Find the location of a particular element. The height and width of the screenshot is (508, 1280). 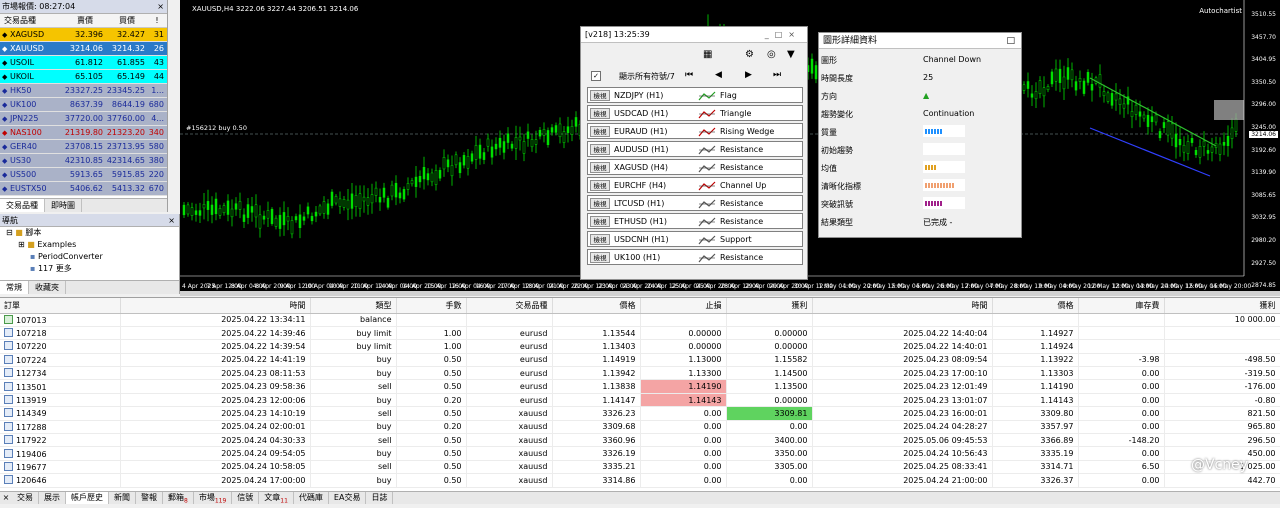

scanner-result-row: 檢視 AUDUSD (H1) Resistance is located at coordinates (695, 149).